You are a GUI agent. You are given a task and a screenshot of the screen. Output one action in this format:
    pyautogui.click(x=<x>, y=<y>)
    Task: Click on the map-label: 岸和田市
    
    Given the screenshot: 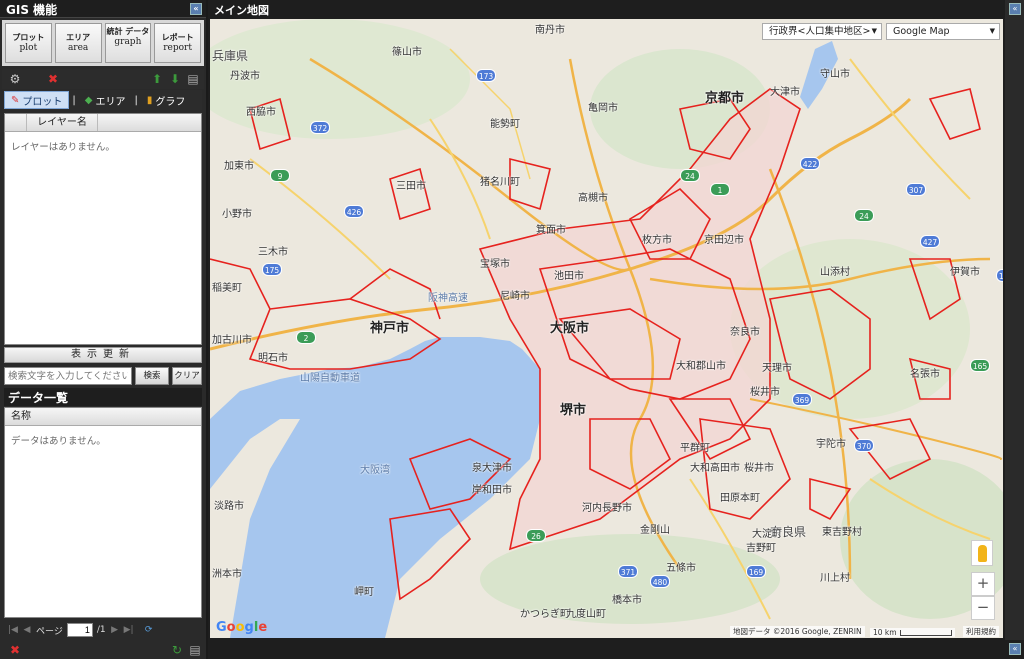 What is the action you would take?
    pyautogui.click(x=492, y=490)
    